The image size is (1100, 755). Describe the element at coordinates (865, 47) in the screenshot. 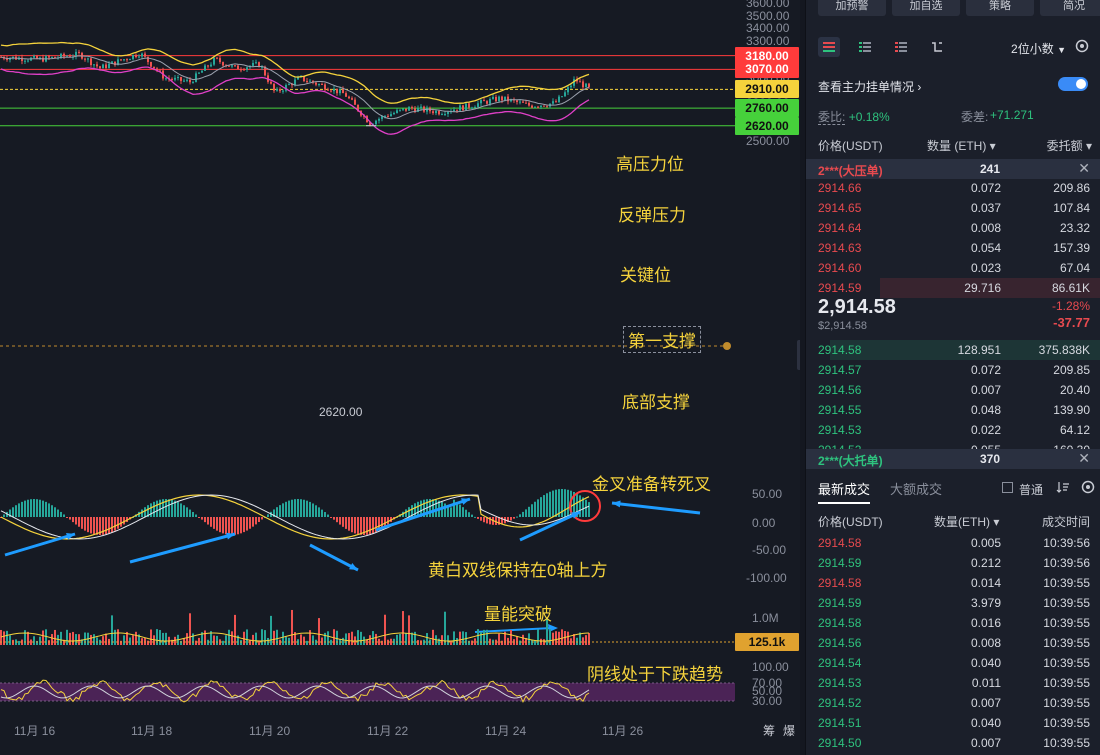

I see `view-bids-icon` at that location.